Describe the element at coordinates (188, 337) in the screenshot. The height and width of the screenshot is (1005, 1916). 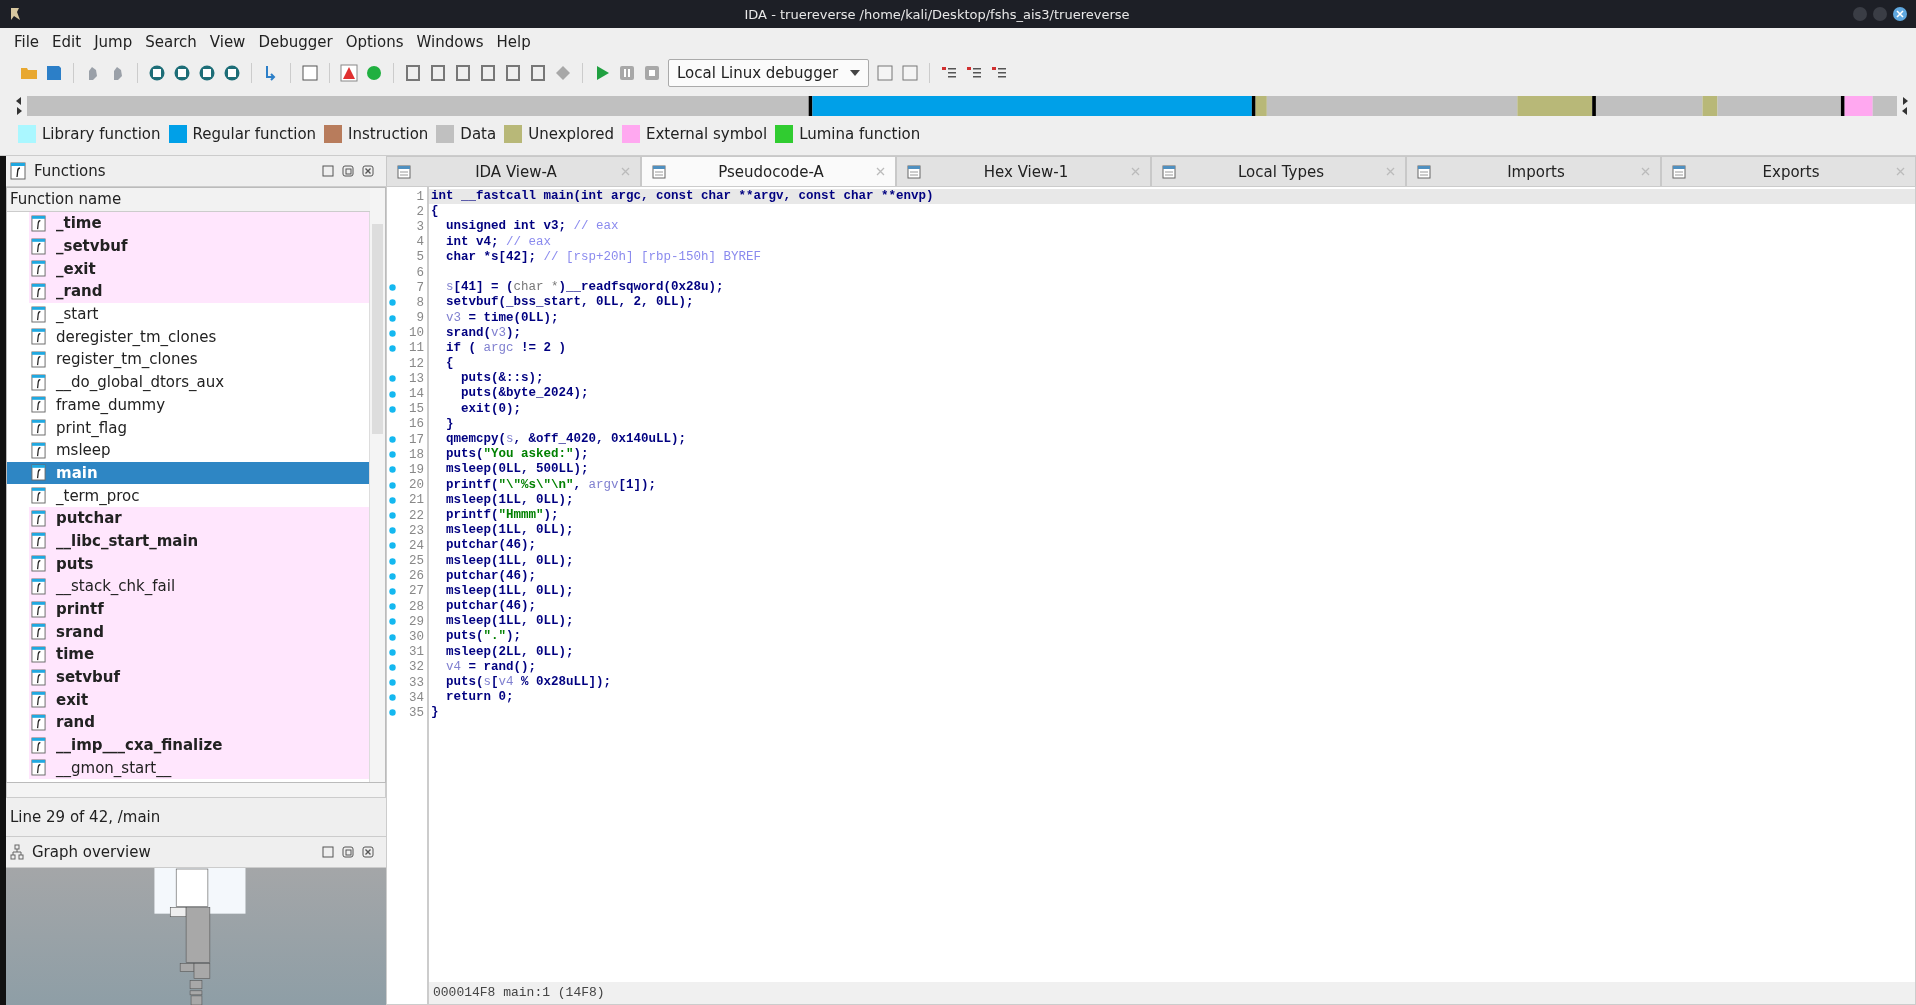
I see `function-item: deregister_tm_clones` at that location.